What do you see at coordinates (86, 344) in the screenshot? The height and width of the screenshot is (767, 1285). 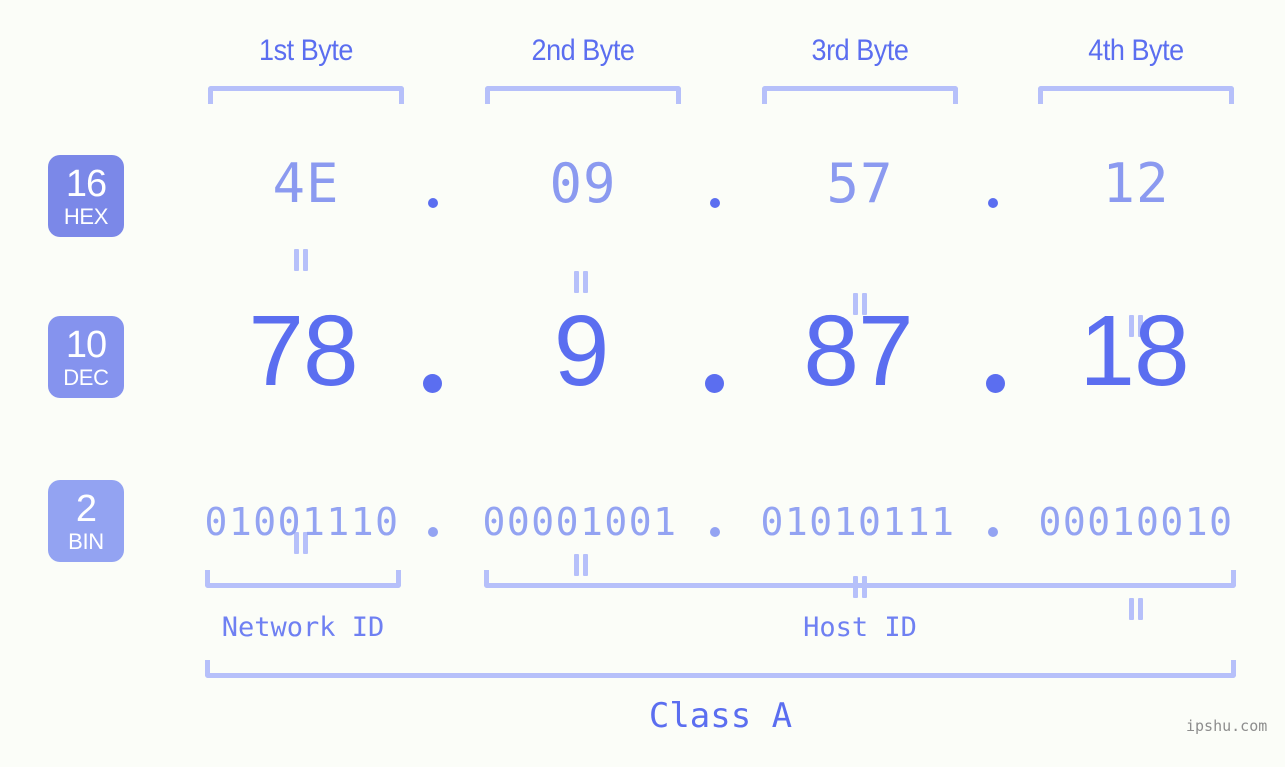 I see `radix-badge-dec-number: 10` at bounding box center [86, 344].